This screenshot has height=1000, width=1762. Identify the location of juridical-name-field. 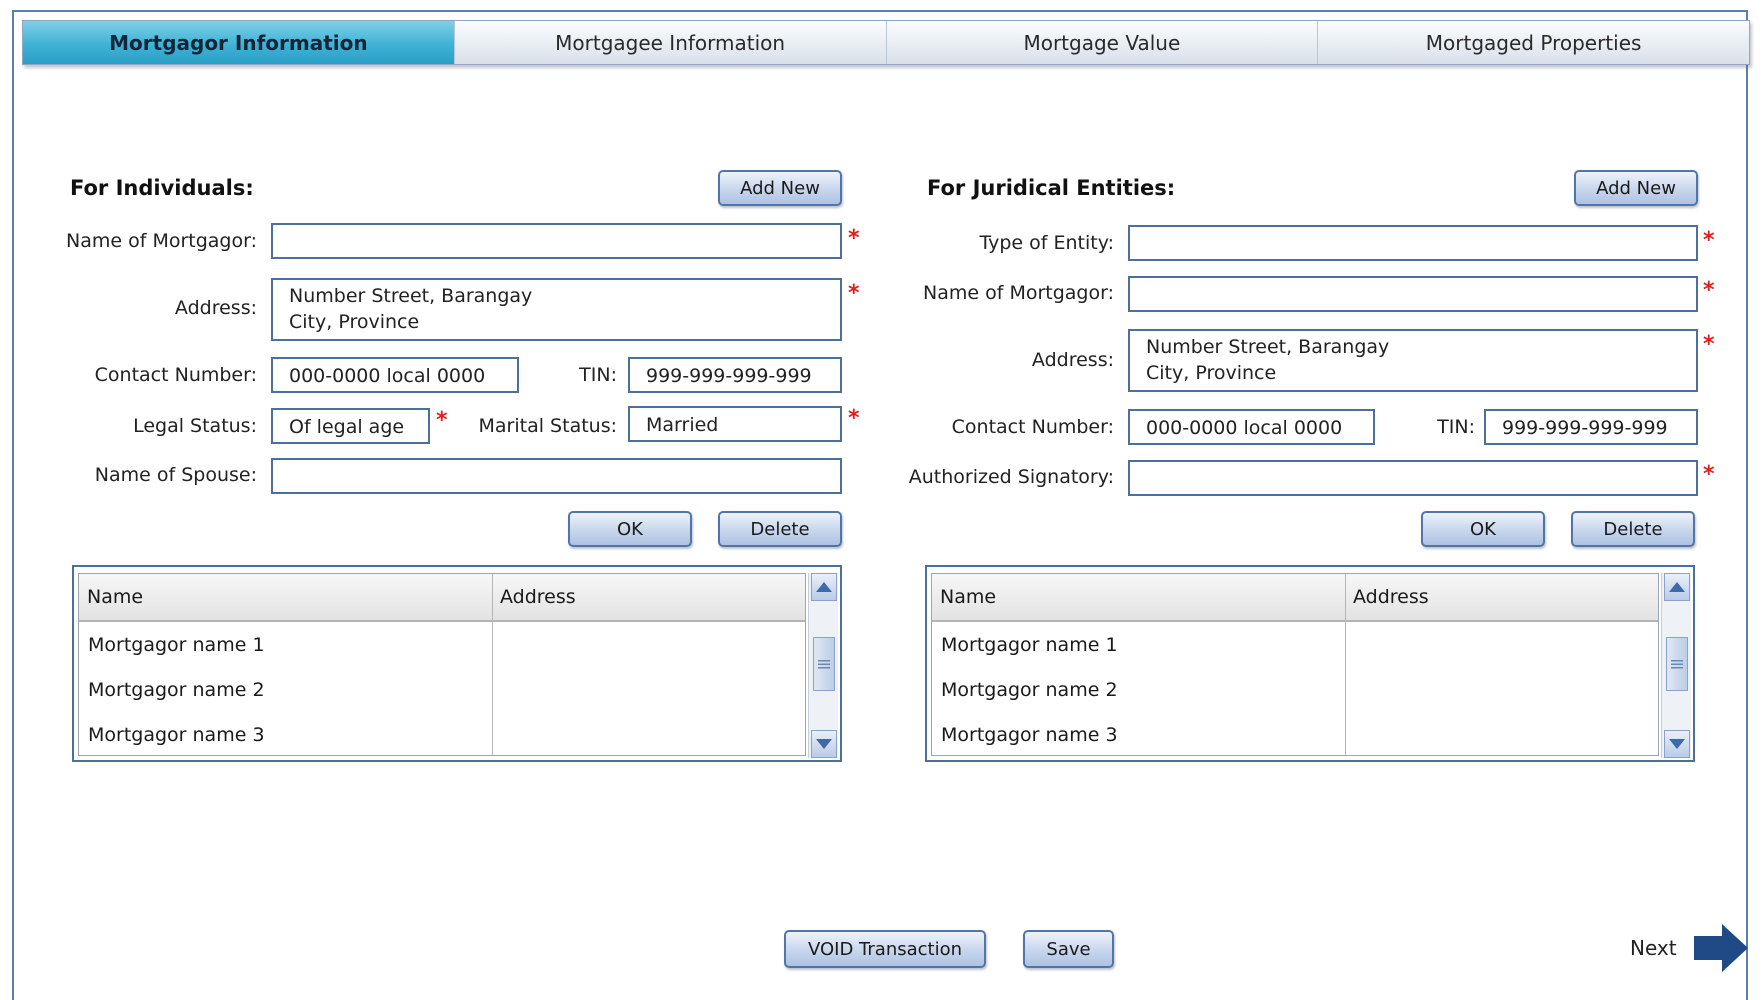
(1413, 294).